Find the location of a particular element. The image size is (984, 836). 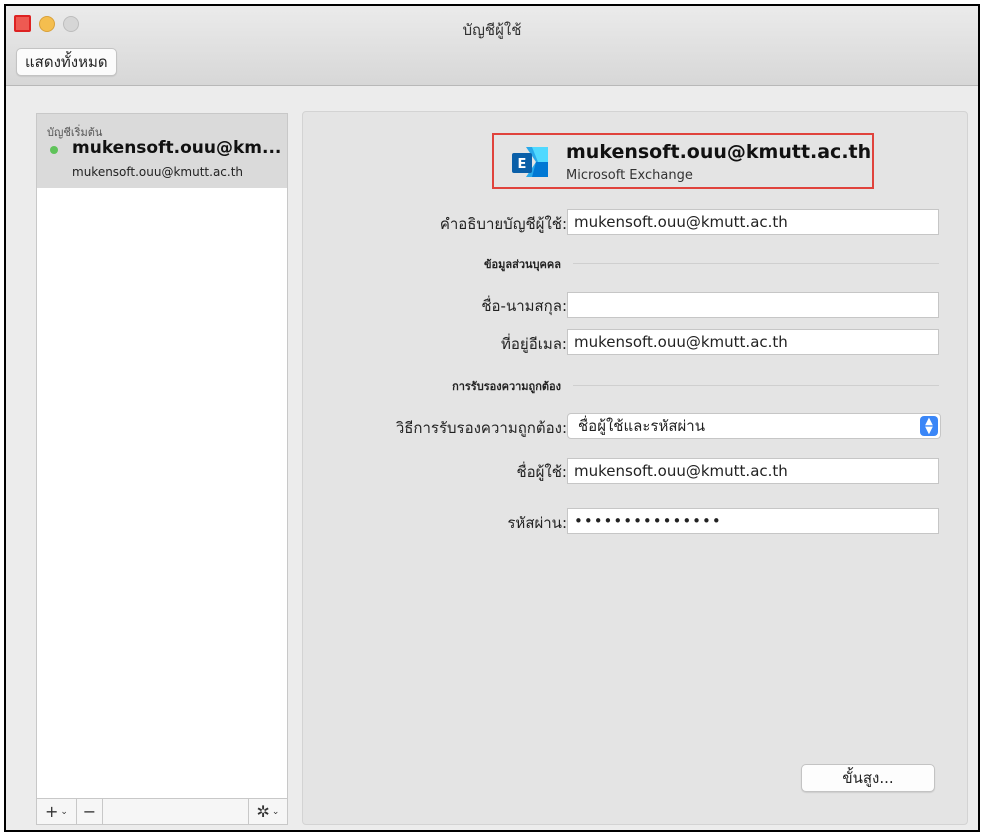

add-account-button: + ⌄ is located at coordinates (57, 811).